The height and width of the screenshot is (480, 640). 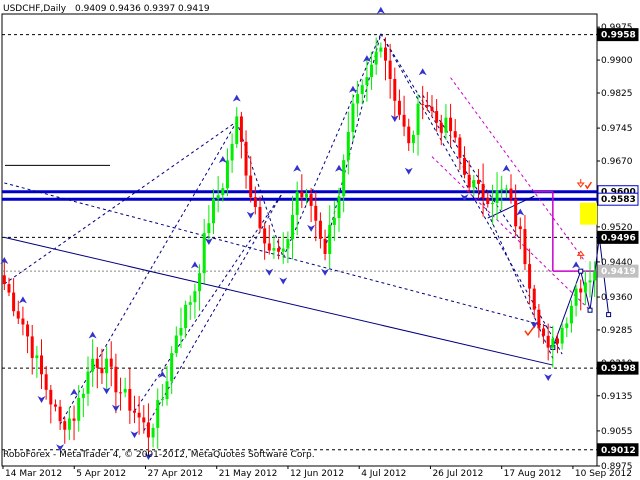 I want to click on time-tick-label: 5 Apr 2012, so click(x=101, y=474).